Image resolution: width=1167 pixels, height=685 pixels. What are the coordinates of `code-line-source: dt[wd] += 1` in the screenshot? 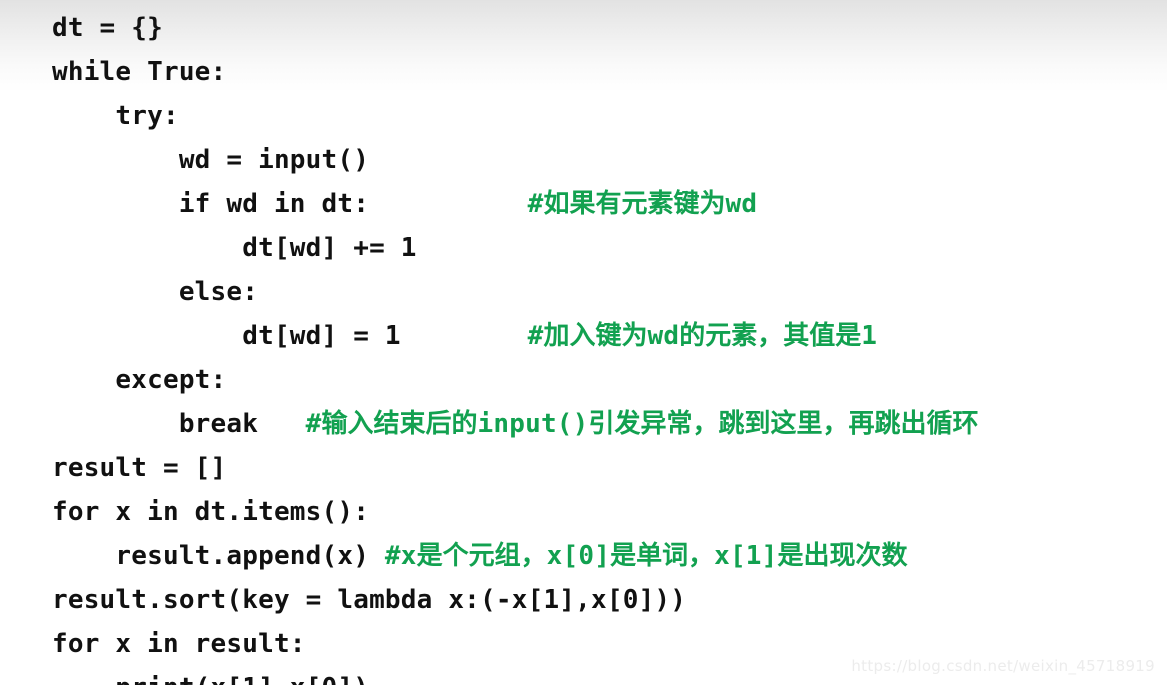 It's located at (234, 248).